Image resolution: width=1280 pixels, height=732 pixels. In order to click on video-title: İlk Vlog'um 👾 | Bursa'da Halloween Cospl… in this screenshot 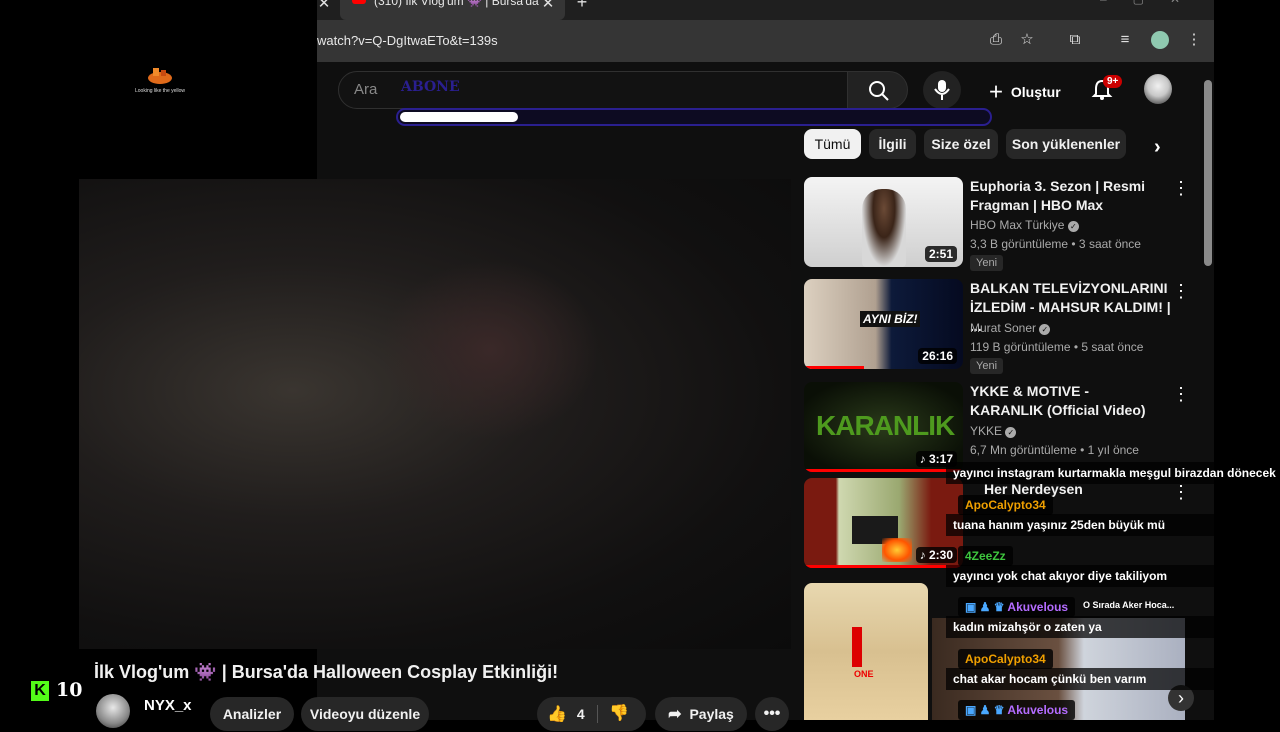, I will do `click(326, 672)`.